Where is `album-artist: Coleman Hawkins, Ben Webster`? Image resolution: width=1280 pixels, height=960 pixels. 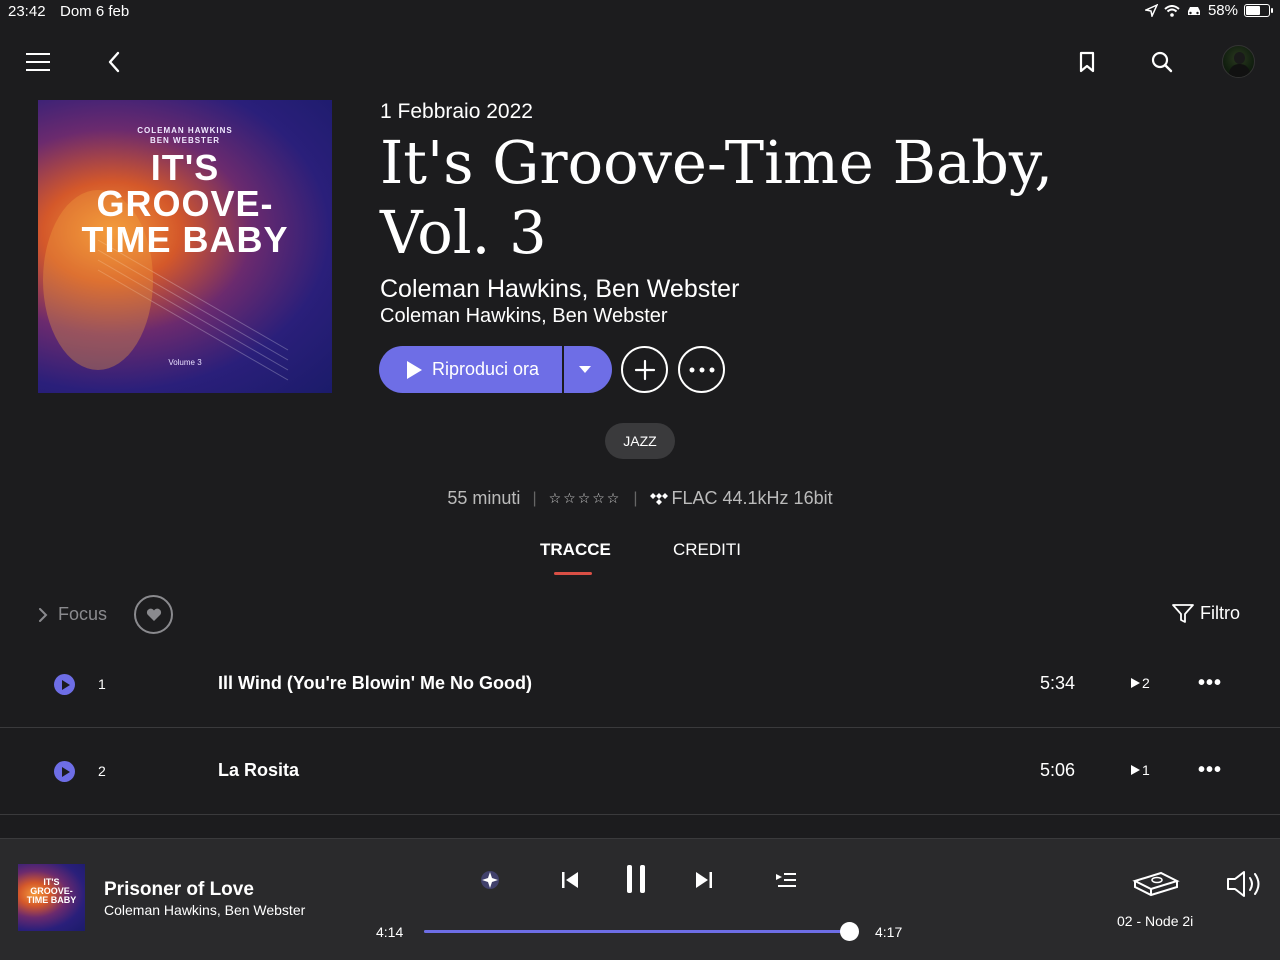
album-artist: Coleman Hawkins, Ben Webster is located at coordinates (559, 289).